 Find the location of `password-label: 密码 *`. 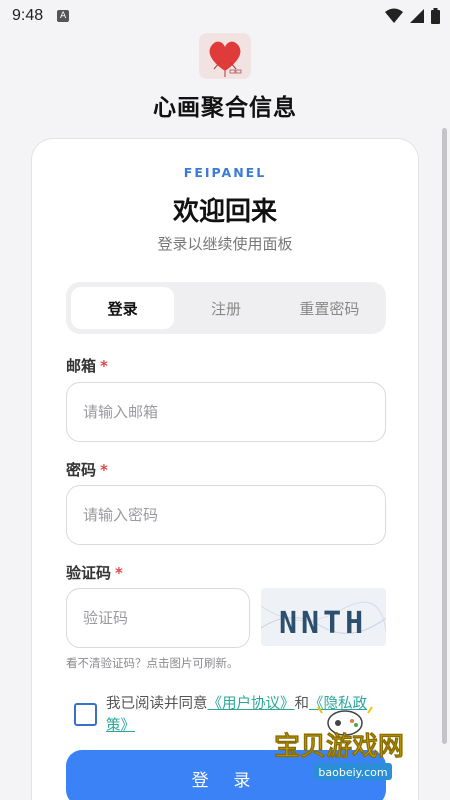

password-label: 密码 * is located at coordinates (87, 469).